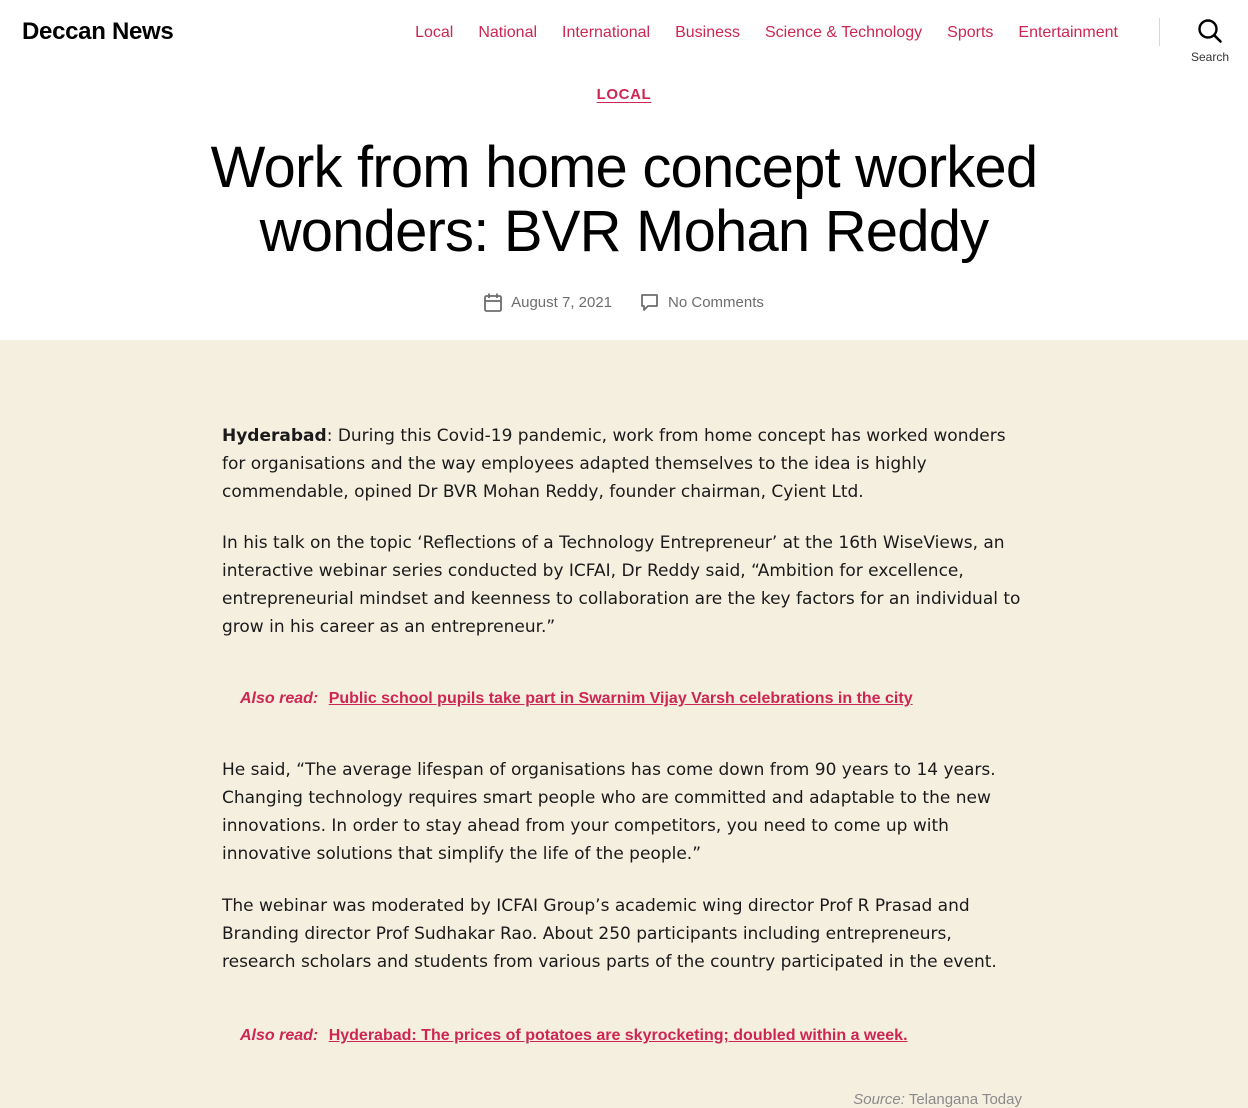 This screenshot has height=1108, width=1248. What do you see at coordinates (1210, 31) in the screenshot?
I see `search-icon` at bounding box center [1210, 31].